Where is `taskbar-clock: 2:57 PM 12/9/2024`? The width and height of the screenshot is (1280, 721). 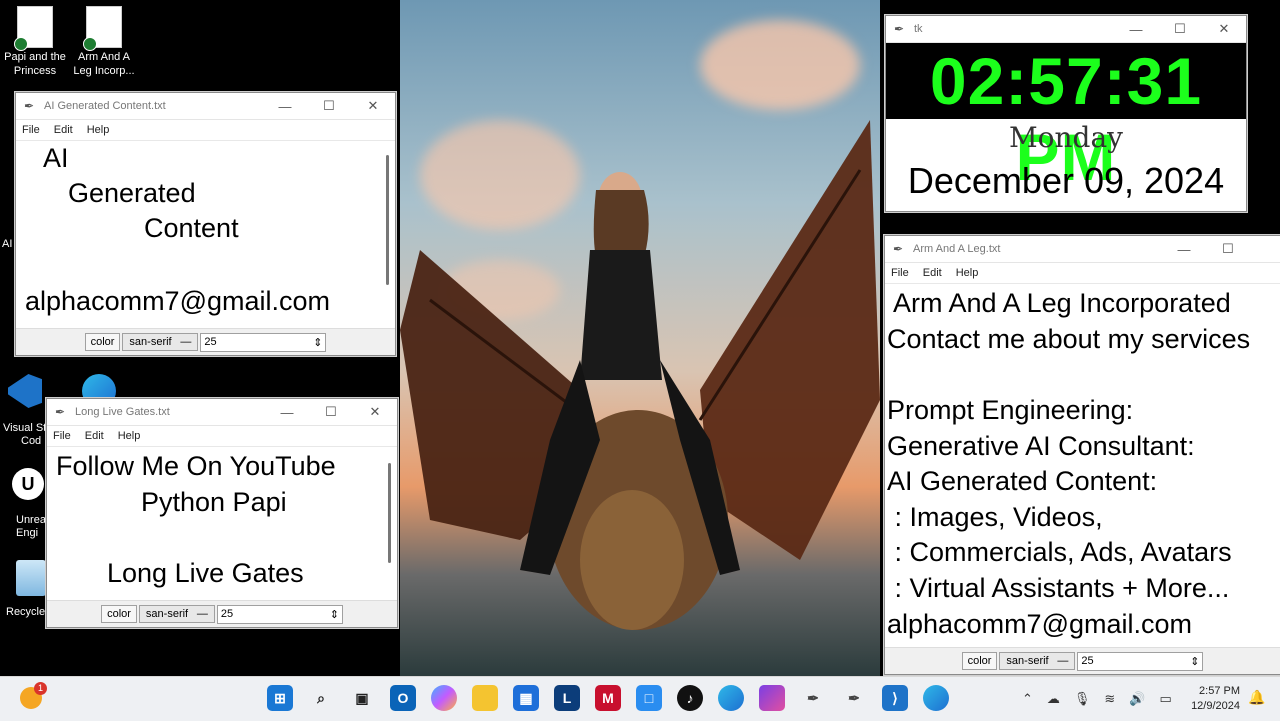 taskbar-clock: 2:57 PM 12/9/2024 is located at coordinates (1212, 699).